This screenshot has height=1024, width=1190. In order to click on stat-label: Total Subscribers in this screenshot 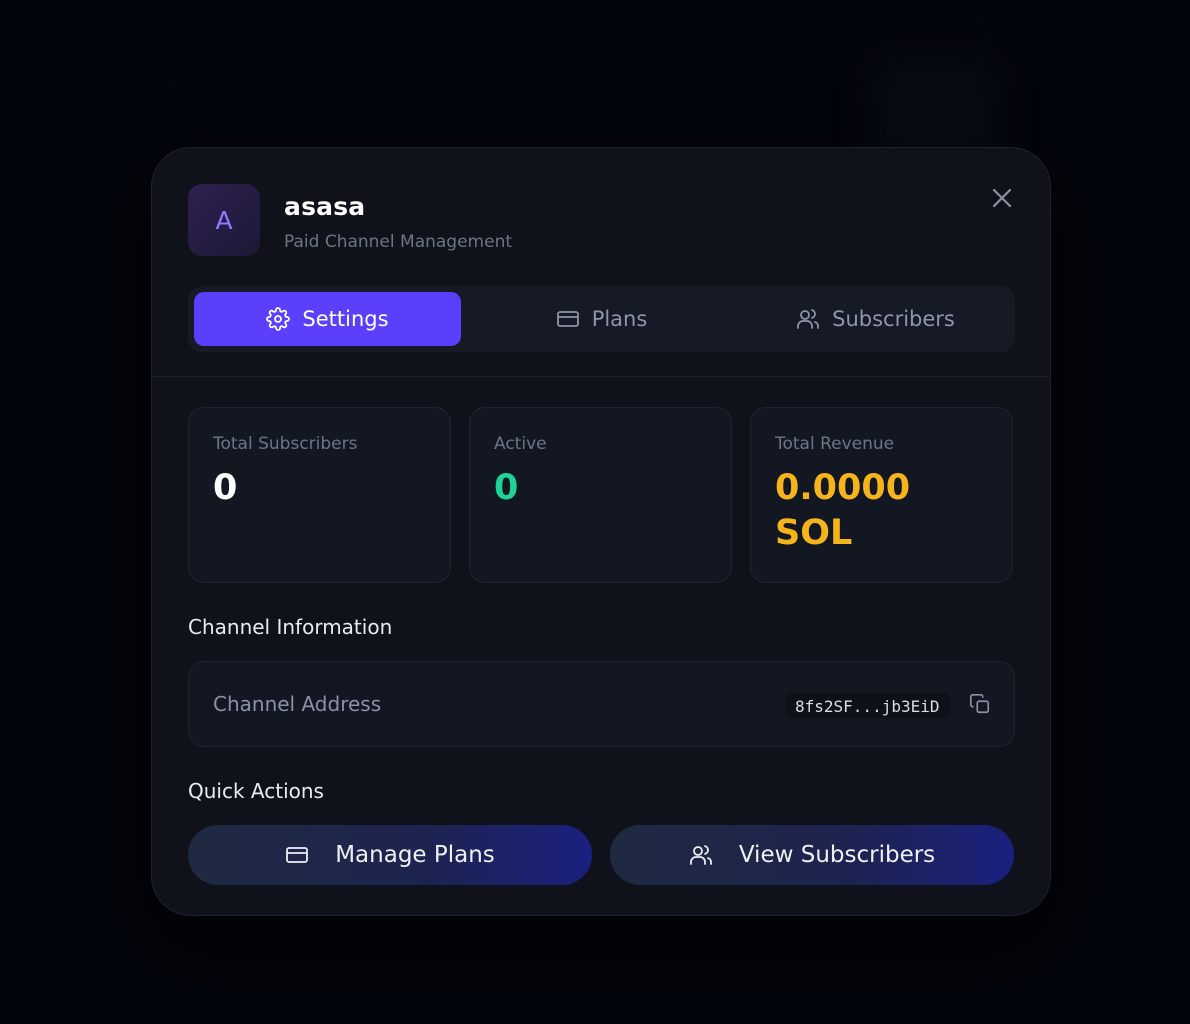, I will do `click(285, 444)`.